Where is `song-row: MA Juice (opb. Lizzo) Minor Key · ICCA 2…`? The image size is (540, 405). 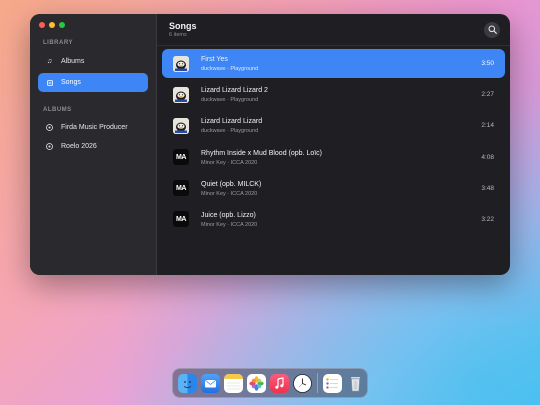
song-row: MA Juice (opb. Lizzo) Minor Key · ICCA 2… is located at coordinates (333, 219).